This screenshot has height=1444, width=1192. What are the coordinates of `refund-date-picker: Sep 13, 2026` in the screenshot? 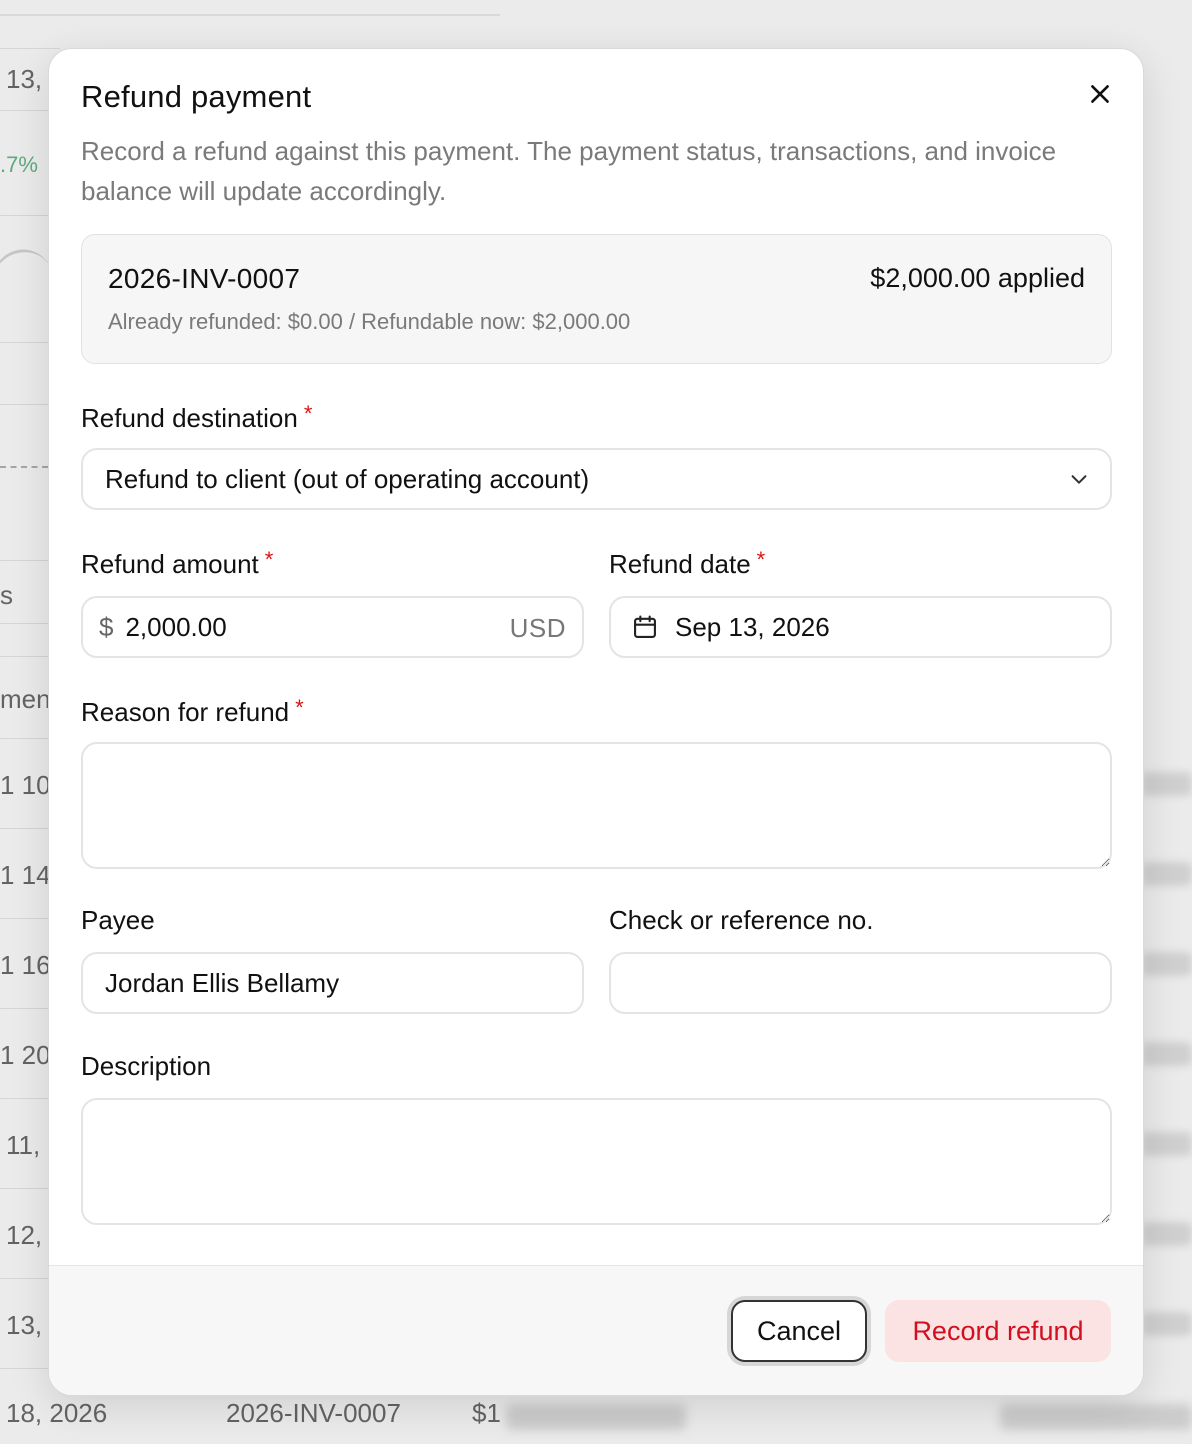 It's located at (860, 627).